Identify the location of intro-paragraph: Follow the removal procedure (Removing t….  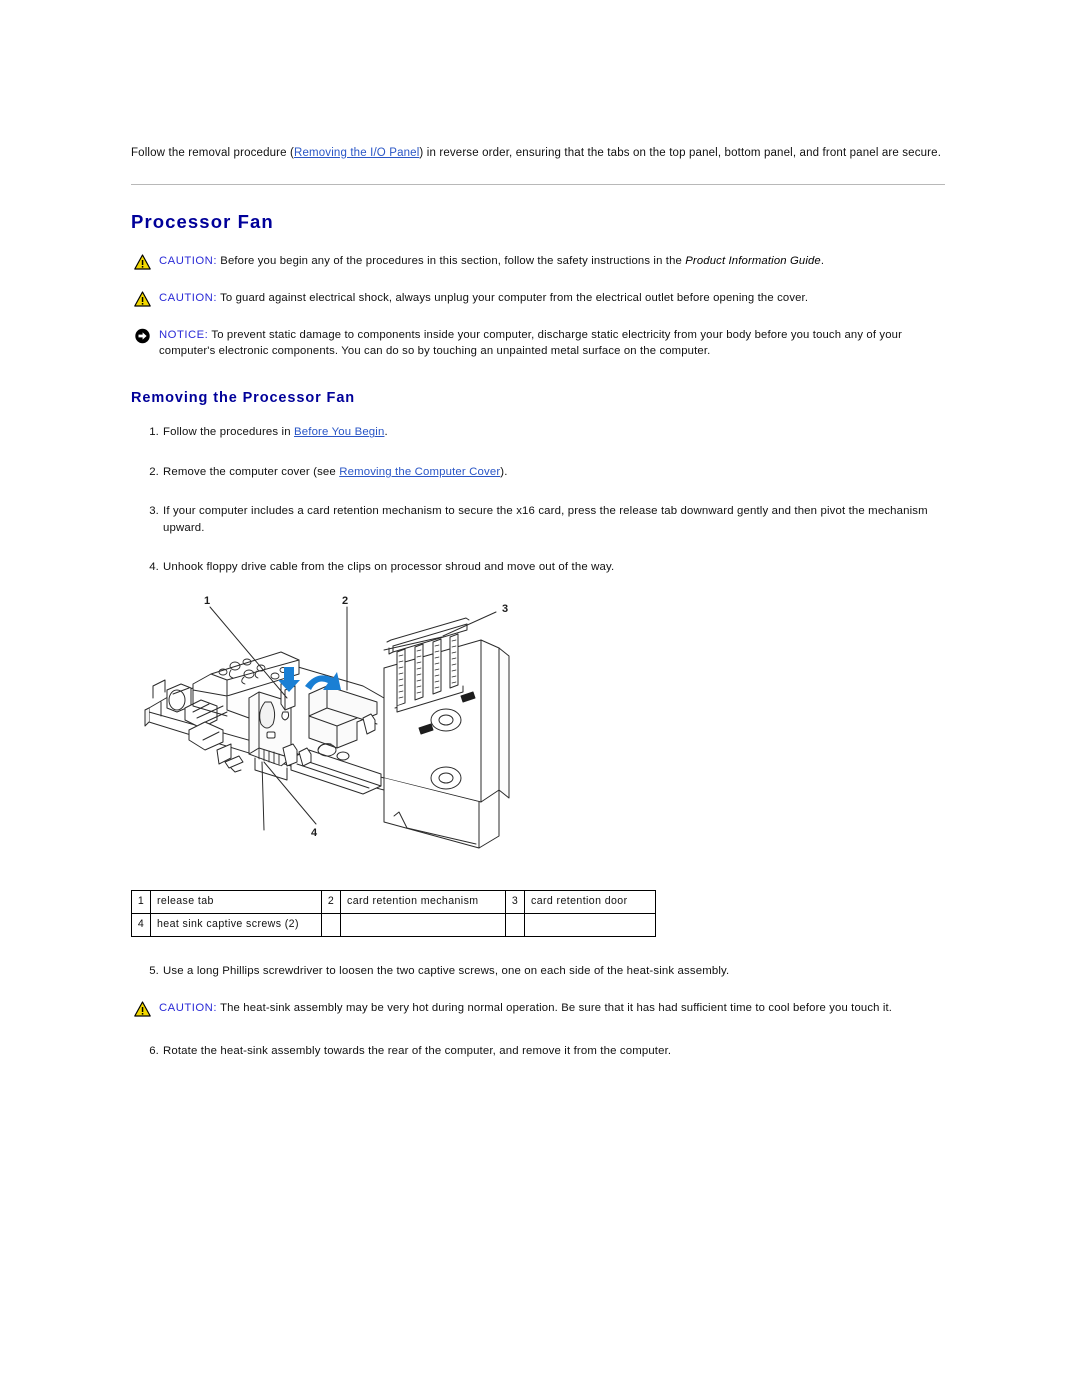
(538, 153).